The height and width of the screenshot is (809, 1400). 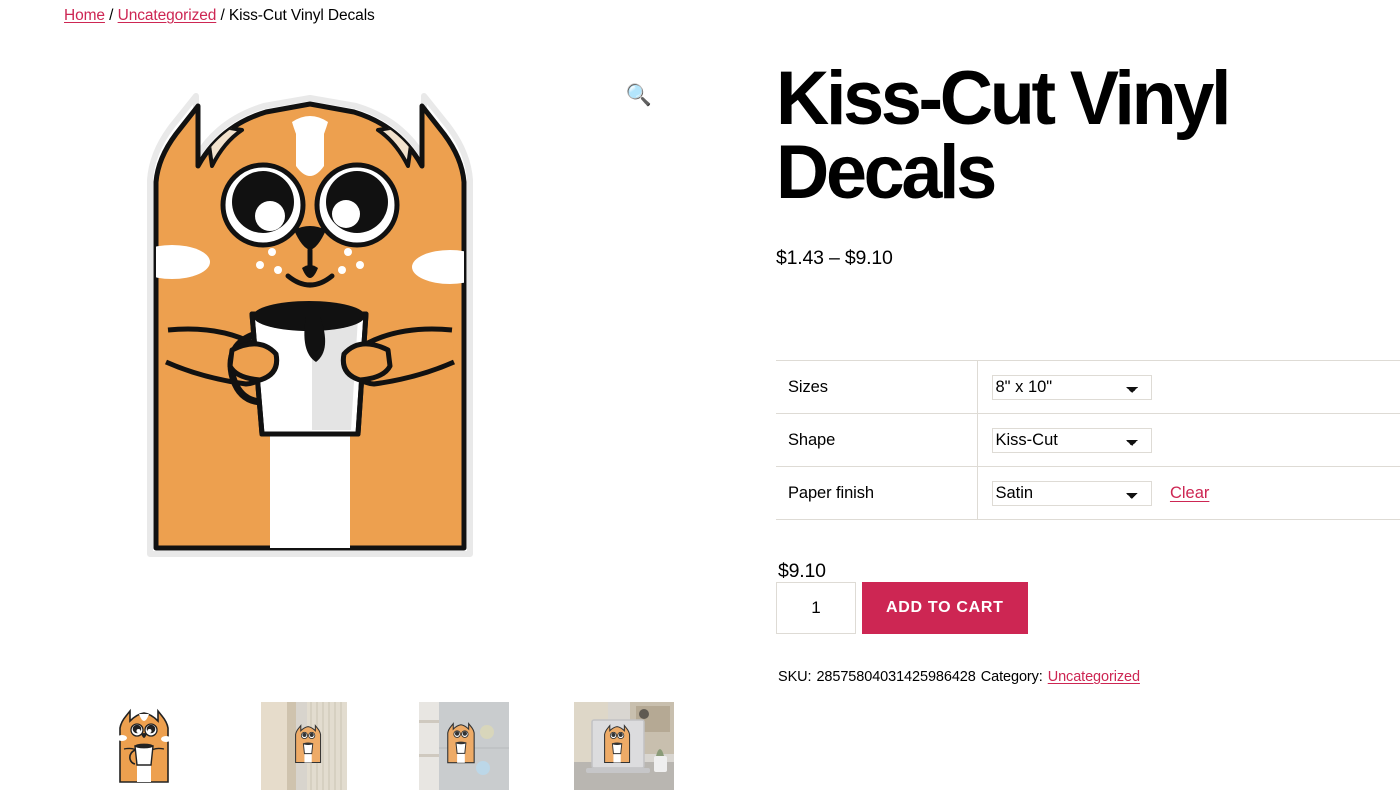 What do you see at coordinates (795, 677) in the screenshot?
I see `sku-label: SKU:` at bounding box center [795, 677].